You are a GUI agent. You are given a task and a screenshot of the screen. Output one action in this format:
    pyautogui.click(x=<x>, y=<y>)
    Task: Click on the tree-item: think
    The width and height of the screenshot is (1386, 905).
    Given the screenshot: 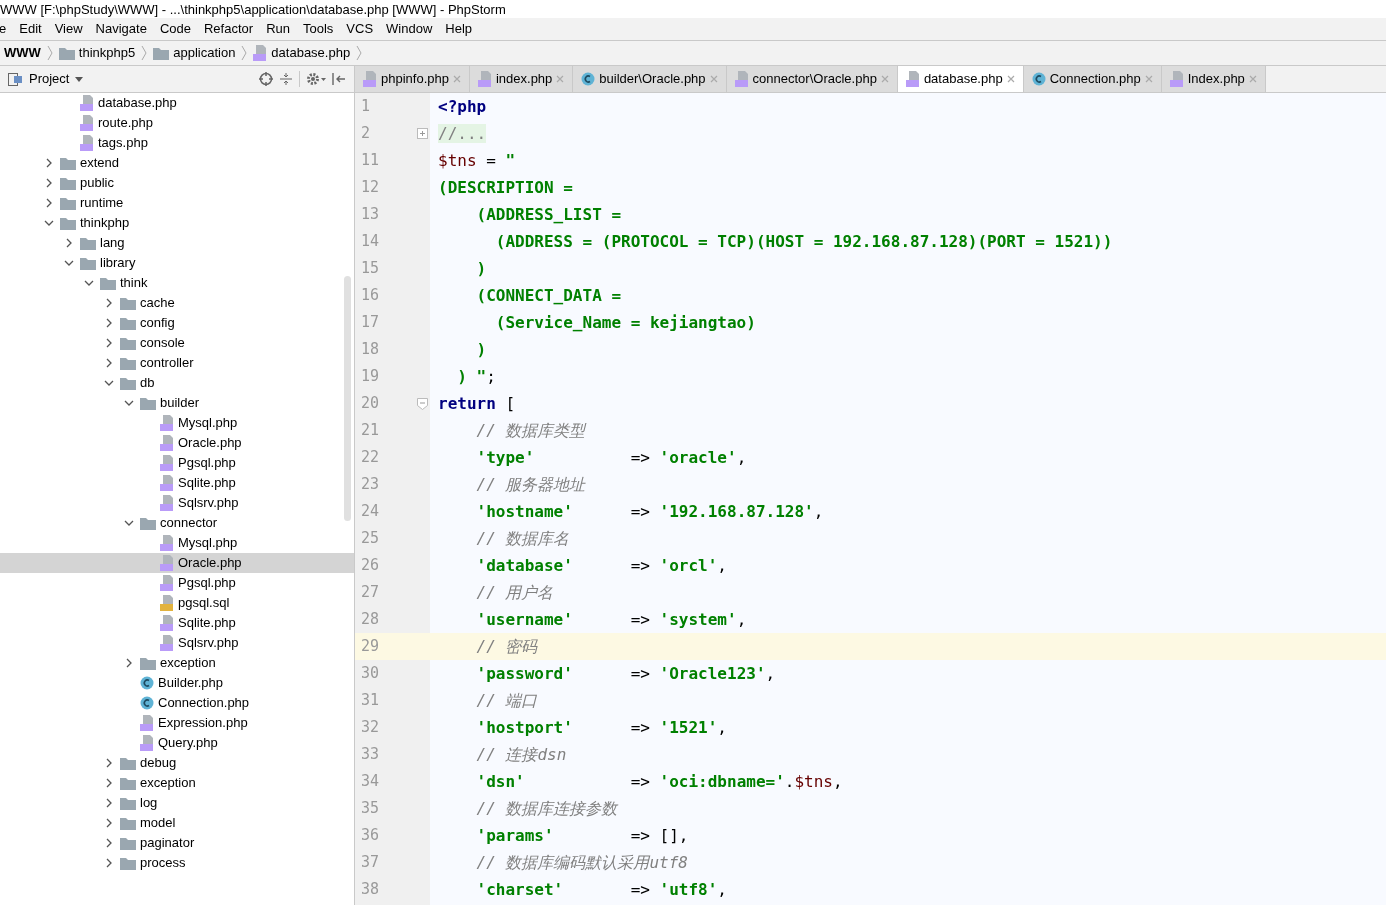 What is the action you would take?
    pyautogui.click(x=177, y=283)
    